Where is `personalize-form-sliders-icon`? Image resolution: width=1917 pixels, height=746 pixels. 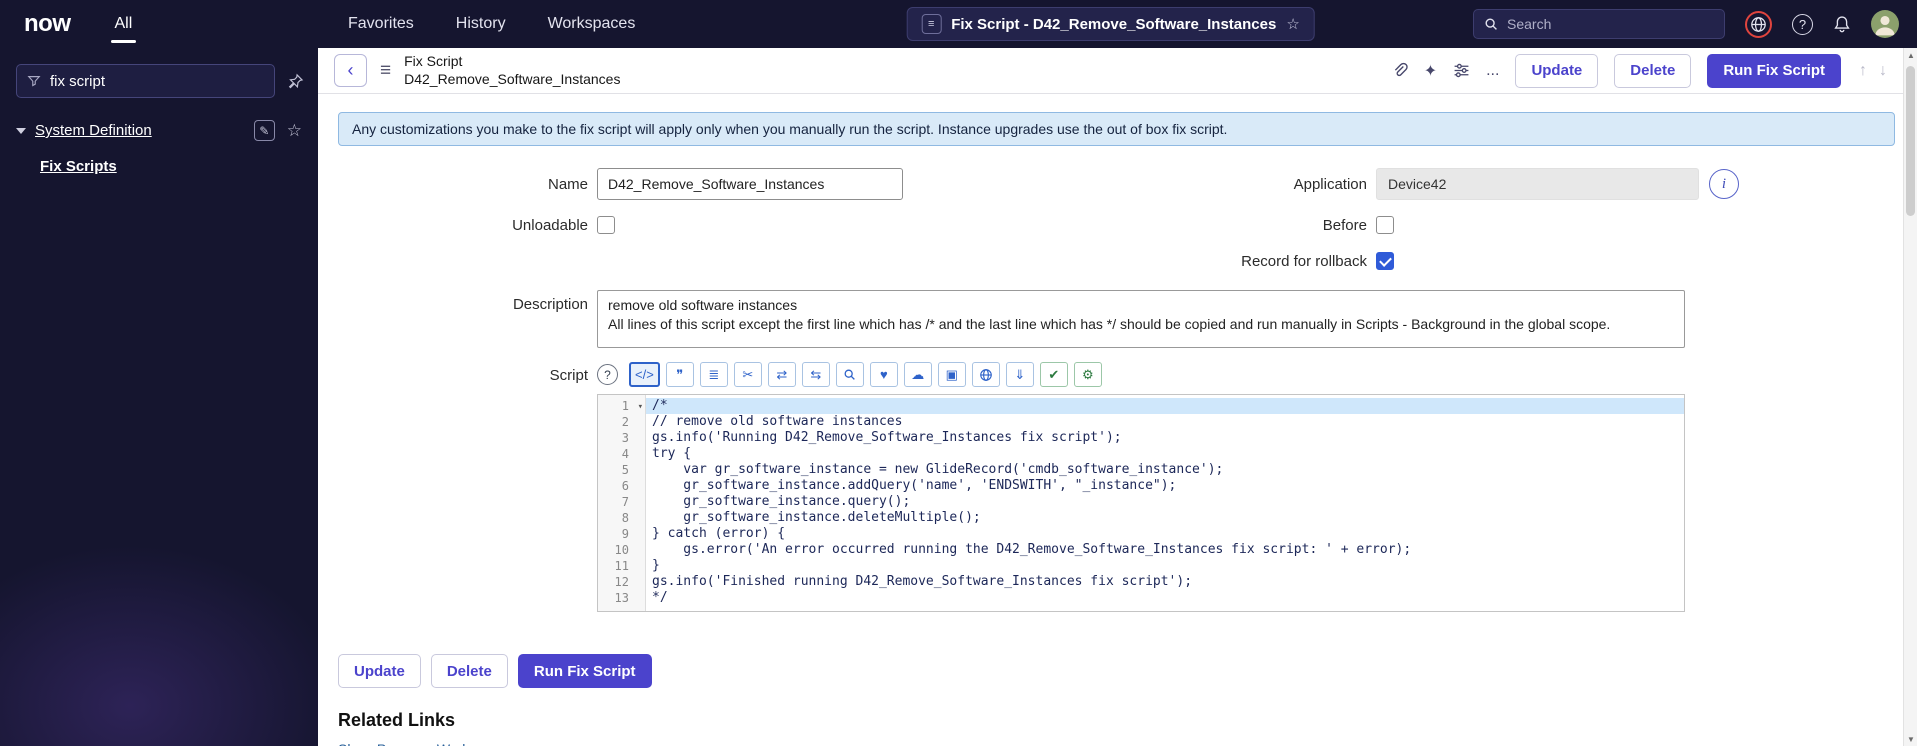 personalize-form-sliders-icon is located at coordinates (1461, 70).